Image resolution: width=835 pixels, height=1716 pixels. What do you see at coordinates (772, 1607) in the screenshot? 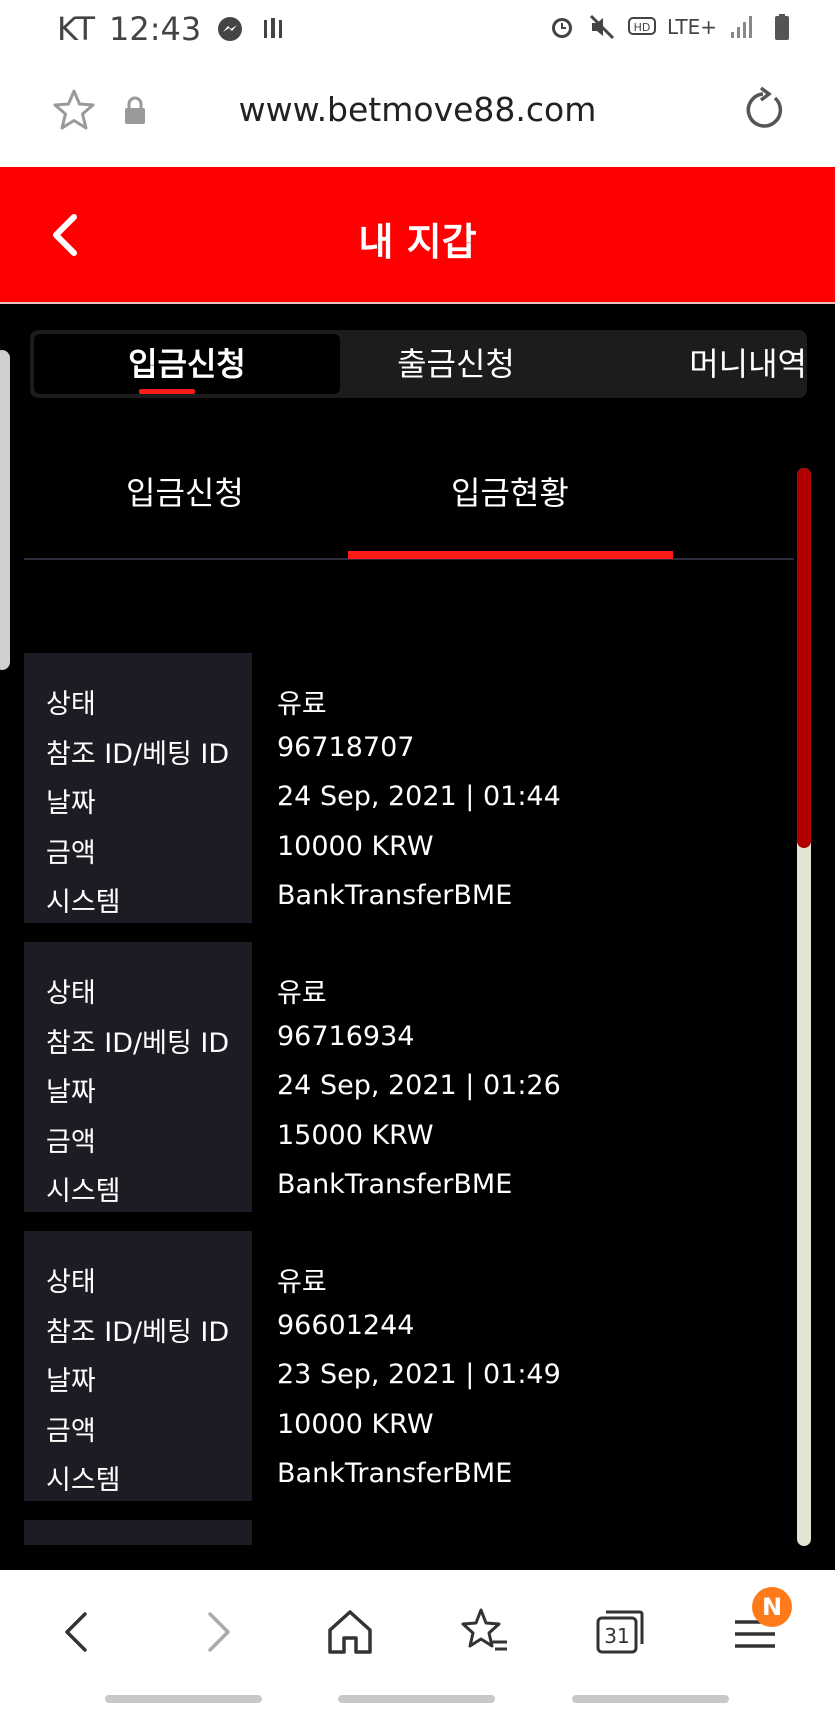
I see `menu-notification-badge: N` at bounding box center [772, 1607].